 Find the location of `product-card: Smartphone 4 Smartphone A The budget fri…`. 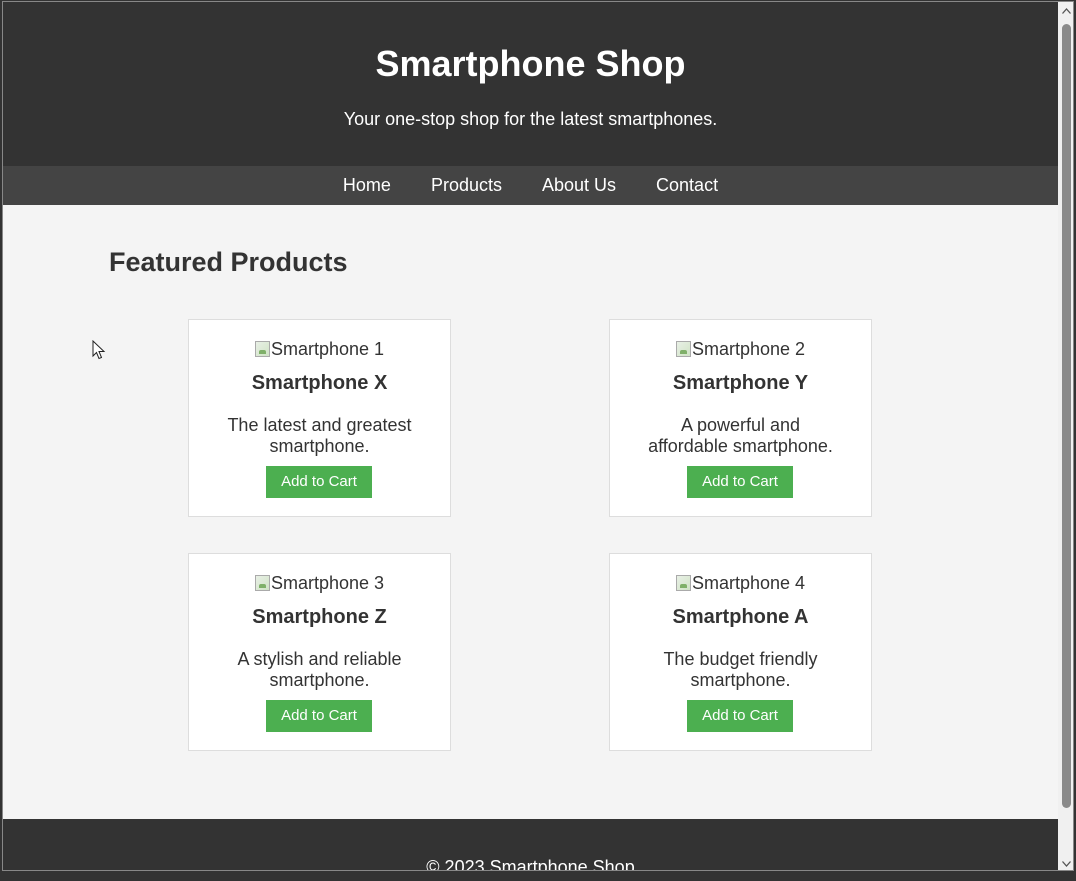

product-card: Smartphone 4 Smartphone A The budget fri… is located at coordinates (740, 652).